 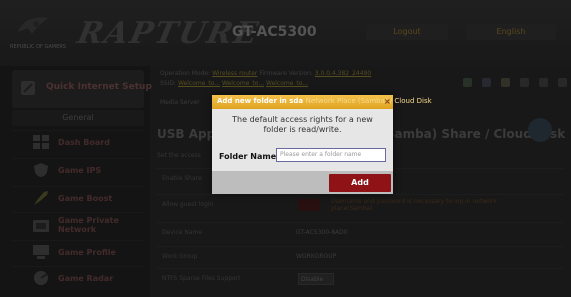 I want to click on dialog-title-folder: sda, so click(x=296, y=101).